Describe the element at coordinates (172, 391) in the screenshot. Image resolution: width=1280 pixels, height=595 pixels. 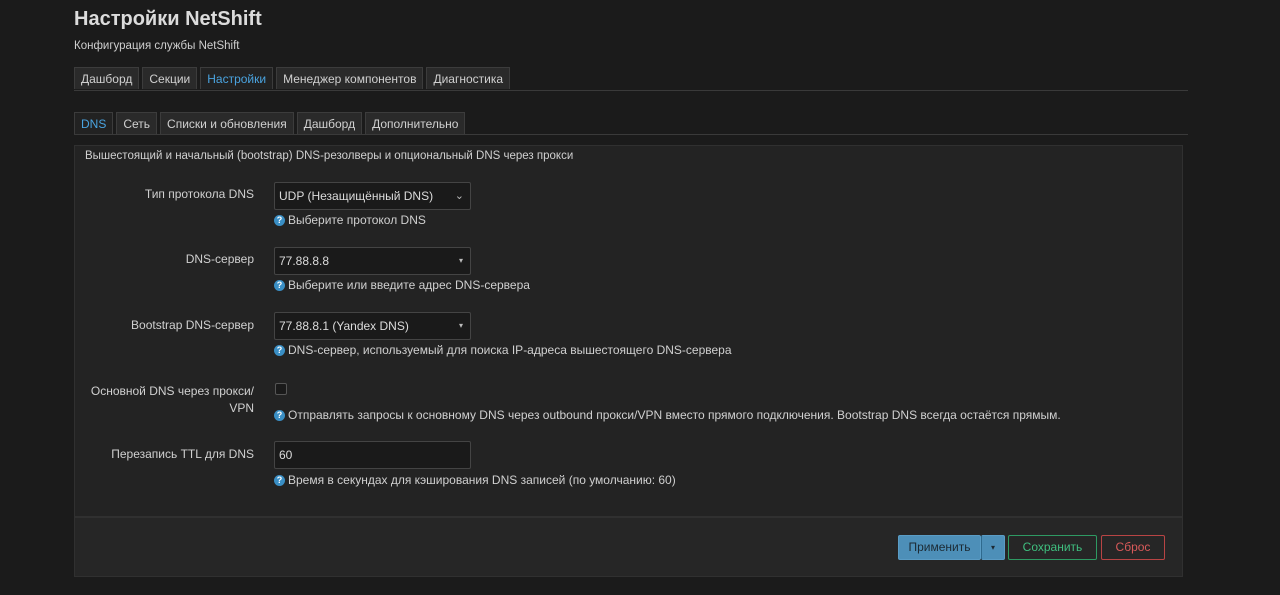
I see `dns-via-proxy-label-line1: Основной DNS через прокси/` at that location.